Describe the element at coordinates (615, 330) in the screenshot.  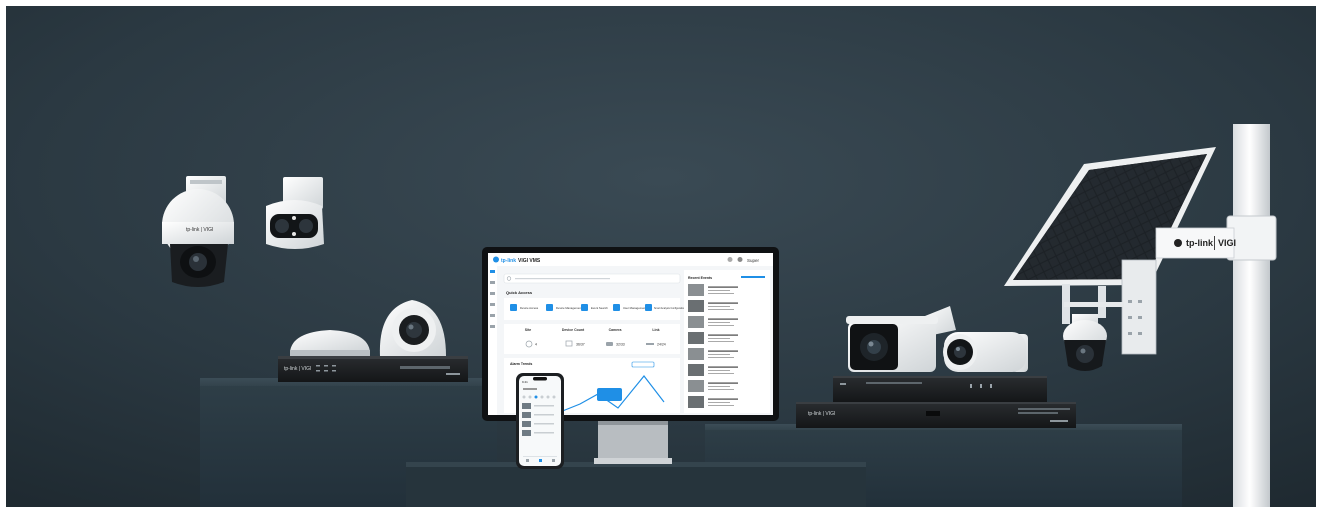
I see `stat-label-2: Camera` at that location.